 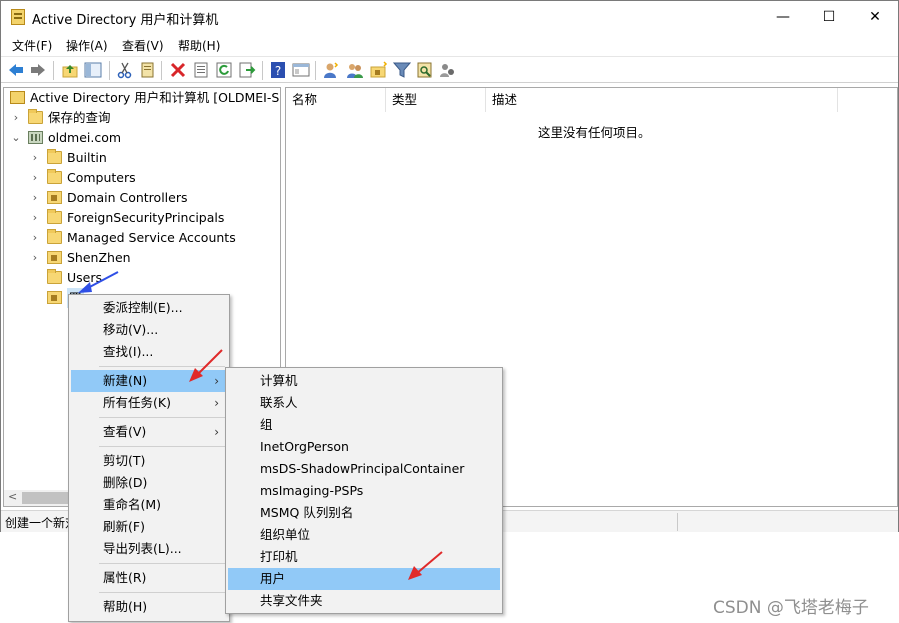 What do you see at coordinates (48, 498) in the screenshot?
I see `scrollbar-thumb` at bounding box center [48, 498].